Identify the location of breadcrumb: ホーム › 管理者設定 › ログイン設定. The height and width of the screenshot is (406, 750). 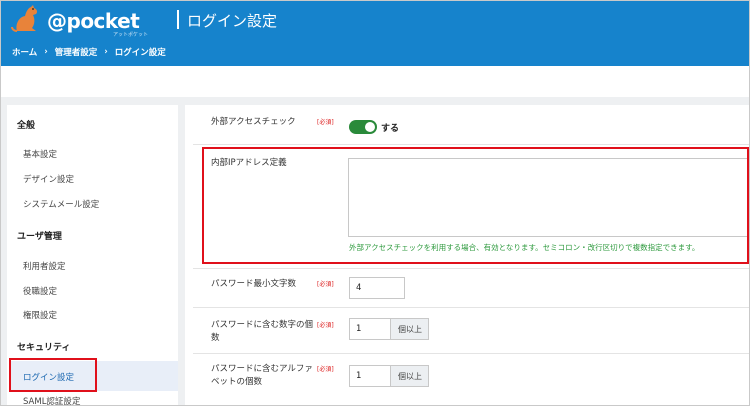
(89, 52).